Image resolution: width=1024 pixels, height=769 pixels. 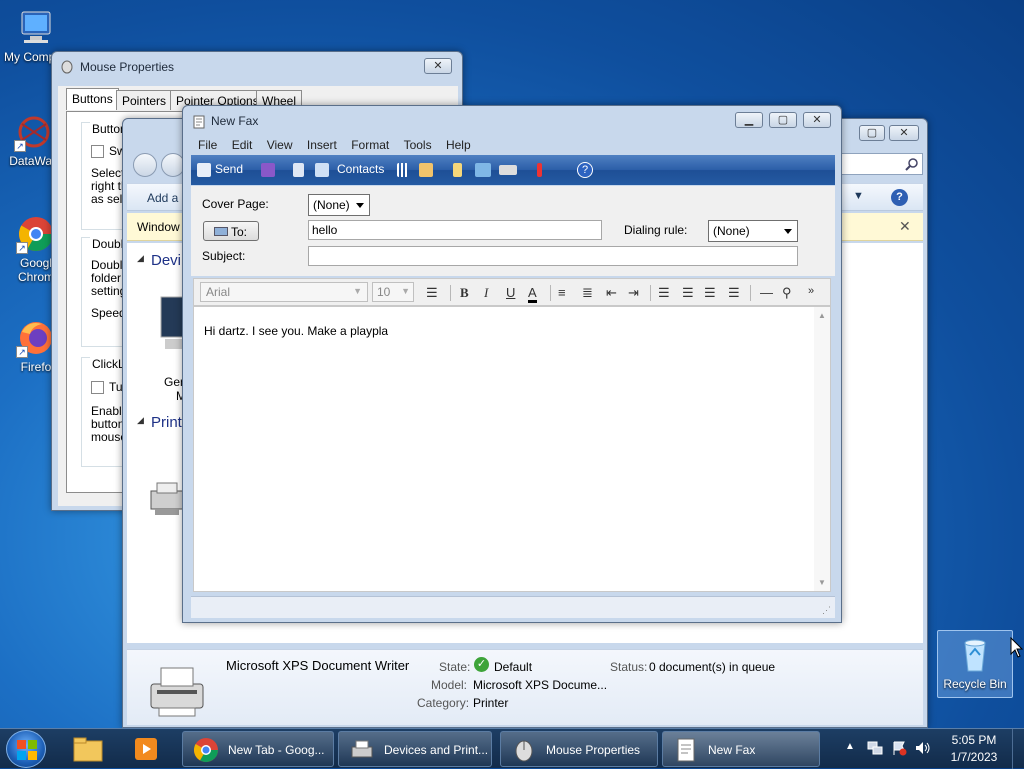 What do you see at coordinates (553, 256) in the screenshot?
I see `subject-input` at bounding box center [553, 256].